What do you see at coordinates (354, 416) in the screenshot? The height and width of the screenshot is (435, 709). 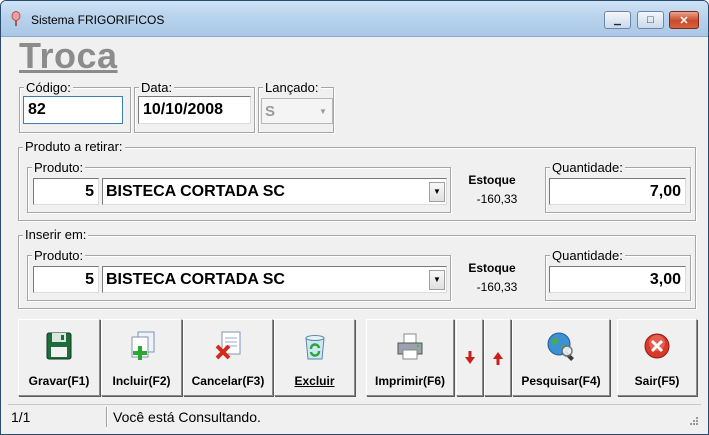 I see `status-bar: 1/1 Você está Consultando.` at bounding box center [354, 416].